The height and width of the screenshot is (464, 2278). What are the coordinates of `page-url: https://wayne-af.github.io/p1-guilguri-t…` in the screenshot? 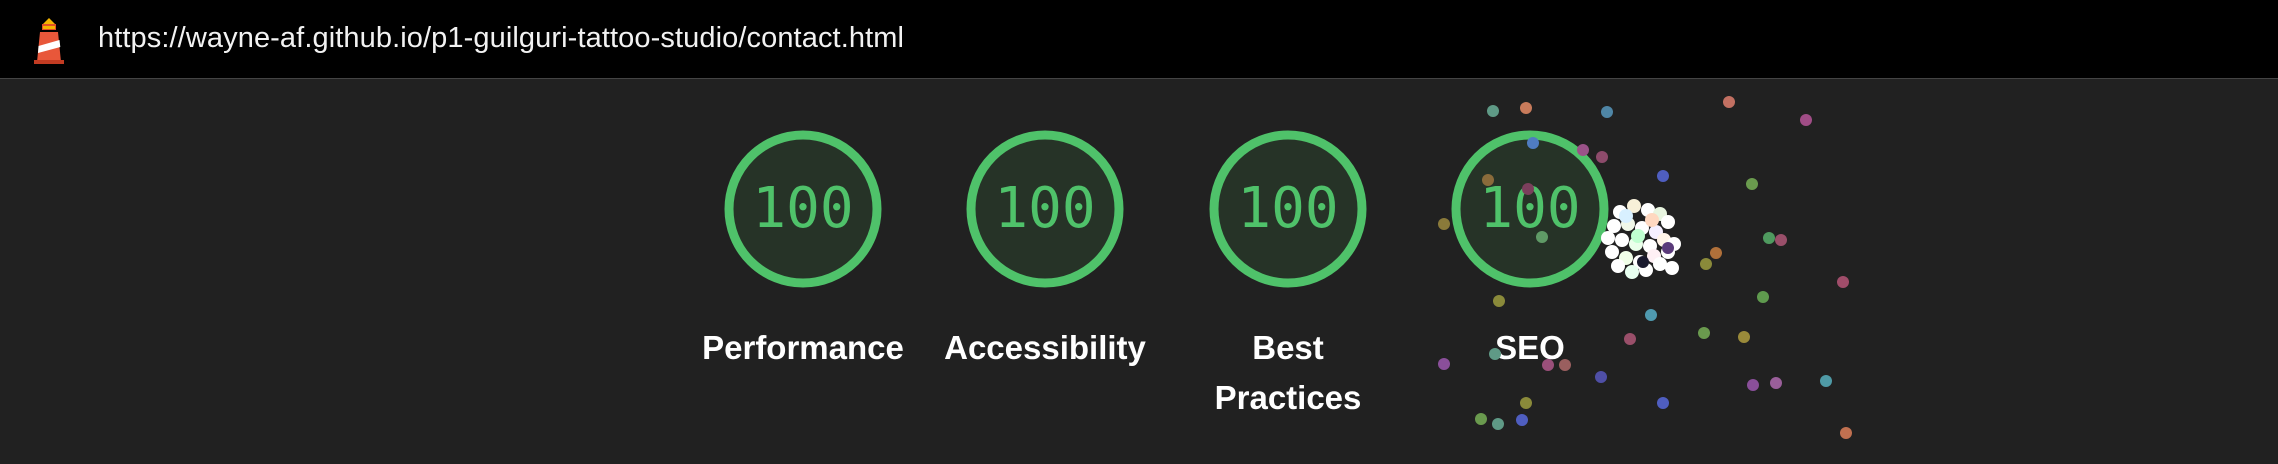 It's located at (501, 38).